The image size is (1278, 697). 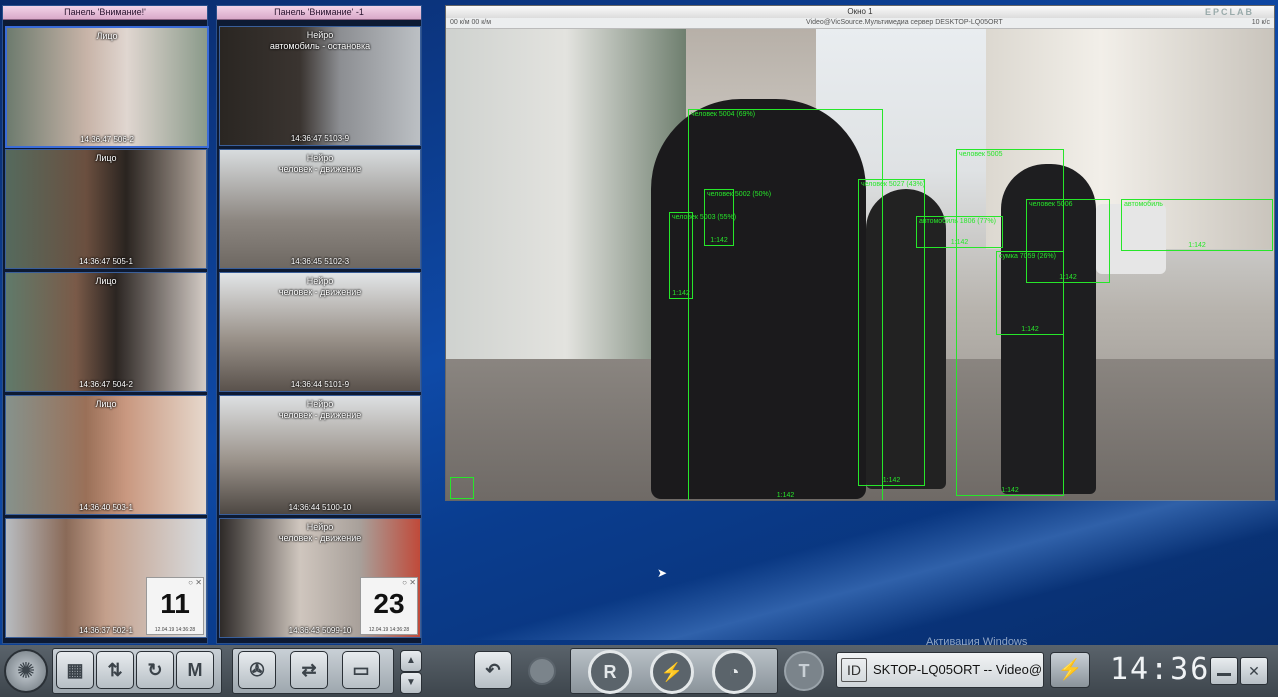 I want to click on lightning-icon: ⚡, so click(x=1070, y=670).